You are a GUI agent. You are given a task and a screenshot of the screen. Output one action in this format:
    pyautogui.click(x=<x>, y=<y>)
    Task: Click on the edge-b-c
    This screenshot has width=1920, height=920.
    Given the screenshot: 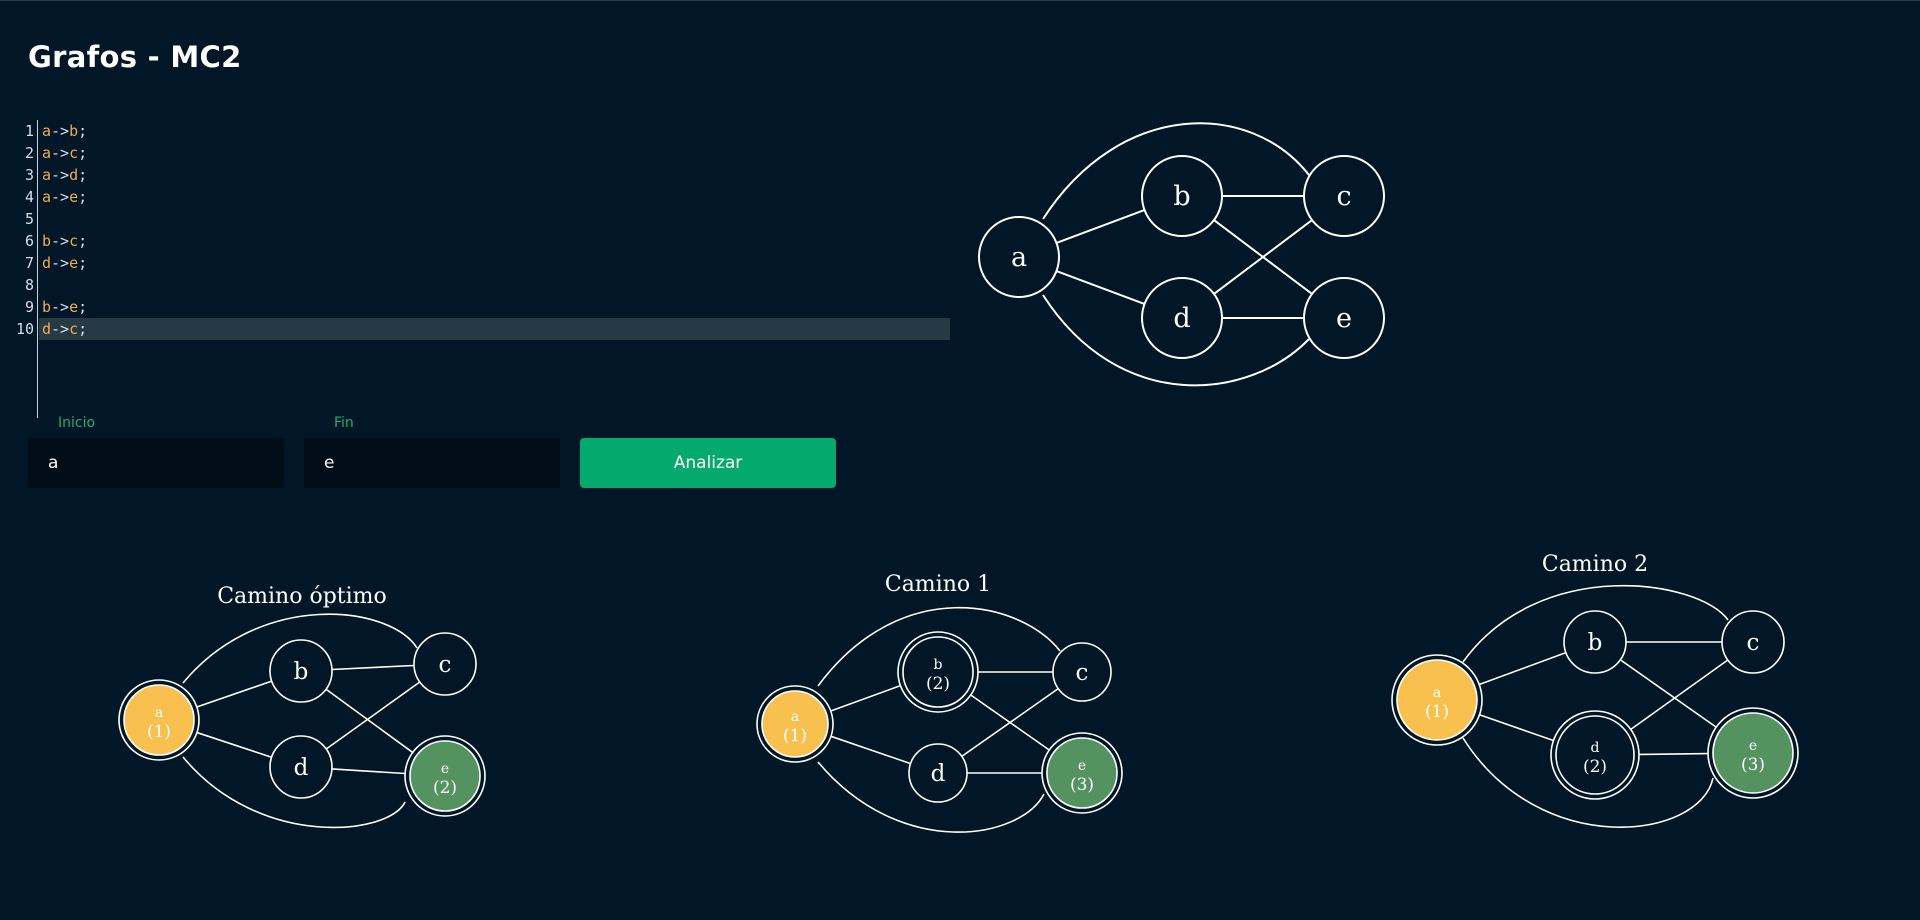 What is the action you would take?
    pyautogui.click(x=373, y=667)
    